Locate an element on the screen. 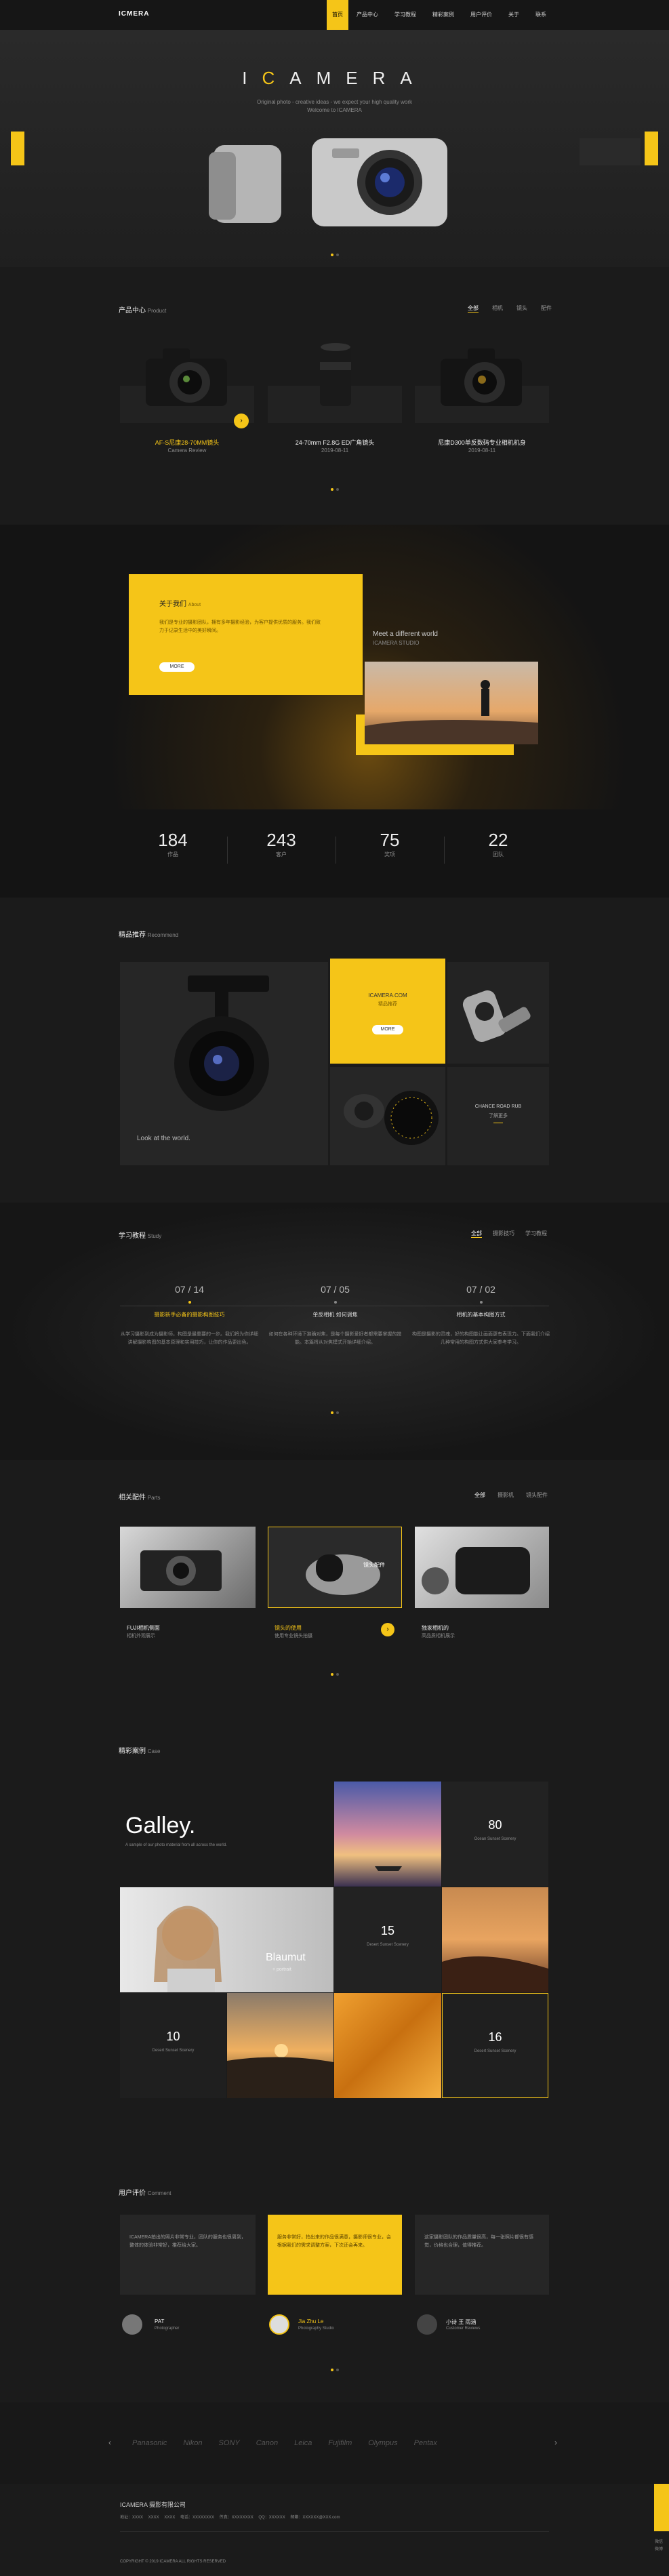 This screenshot has height=2576, width=669. recommend-large-tile: Look at the world. is located at coordinates (224, 1063).